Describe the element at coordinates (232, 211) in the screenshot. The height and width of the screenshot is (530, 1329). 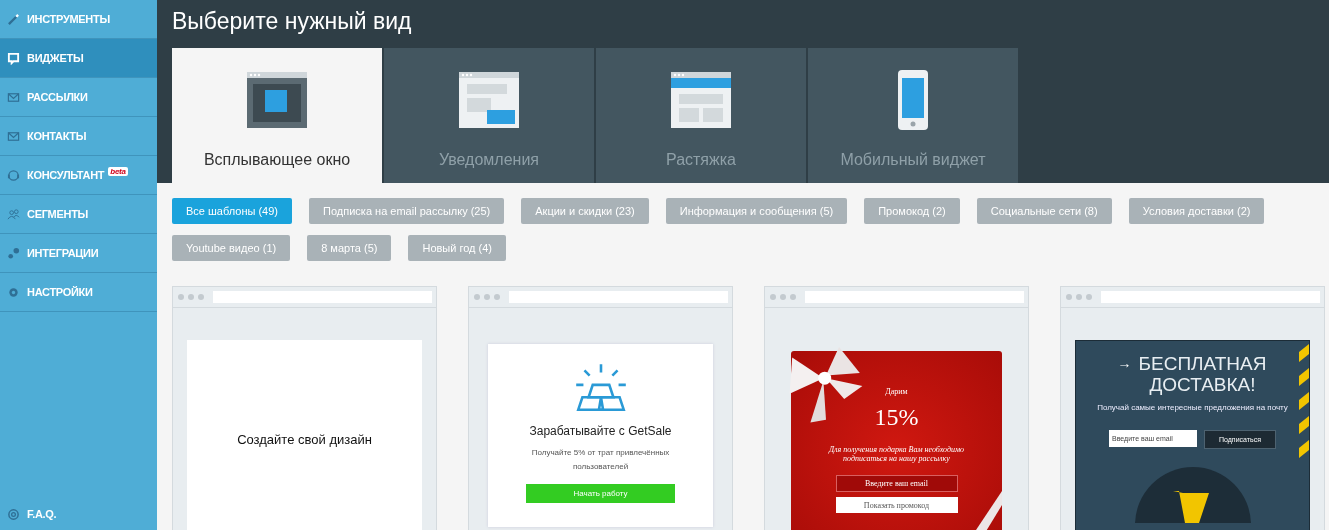
I see `filter-chip: Все шаблоны (49)` at that location.